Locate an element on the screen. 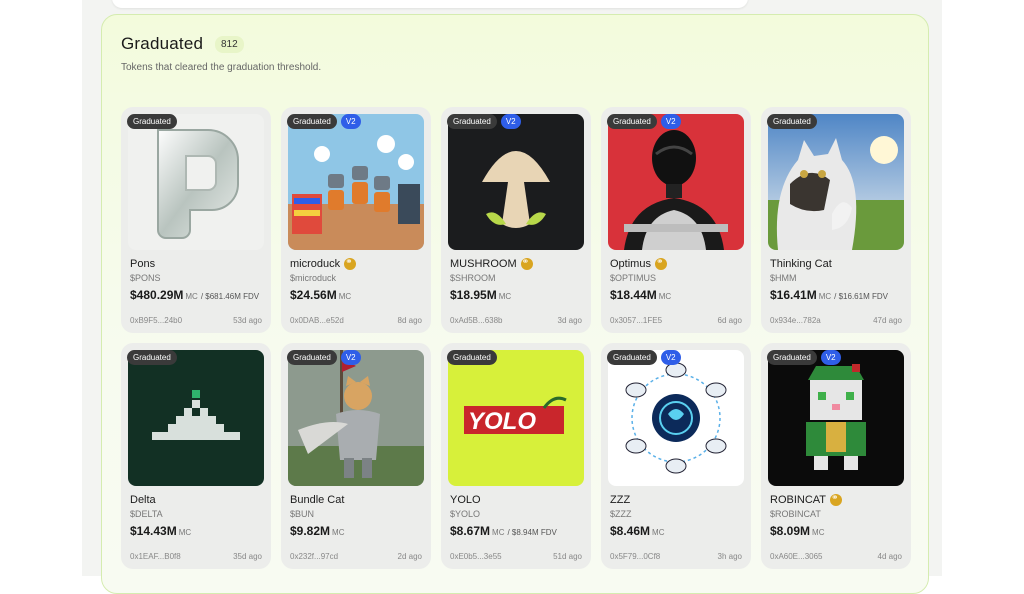  fdv-value: / $8.94M FDV is located at coordinates (532, 532).